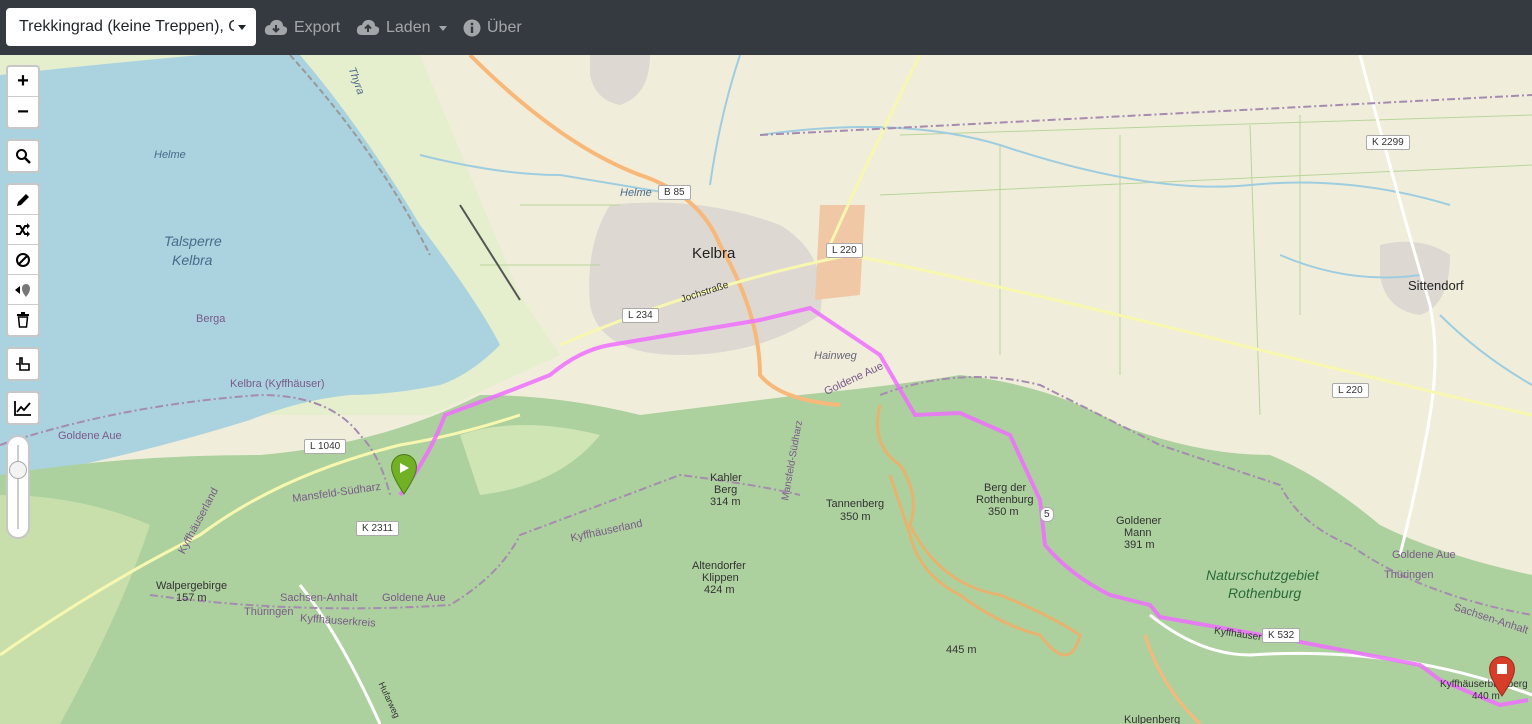 The height and width of the screenshot is (724, 1532). I want to click on road-badge-k2311: K 2311, so click(377, 528).